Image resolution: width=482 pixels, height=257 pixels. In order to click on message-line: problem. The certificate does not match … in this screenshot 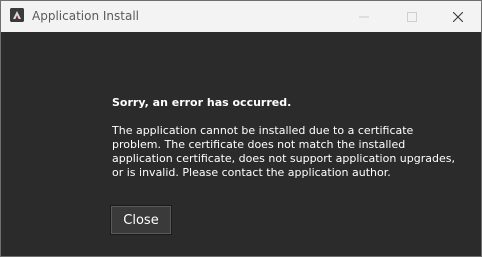, I will do `click(259, 144)`.